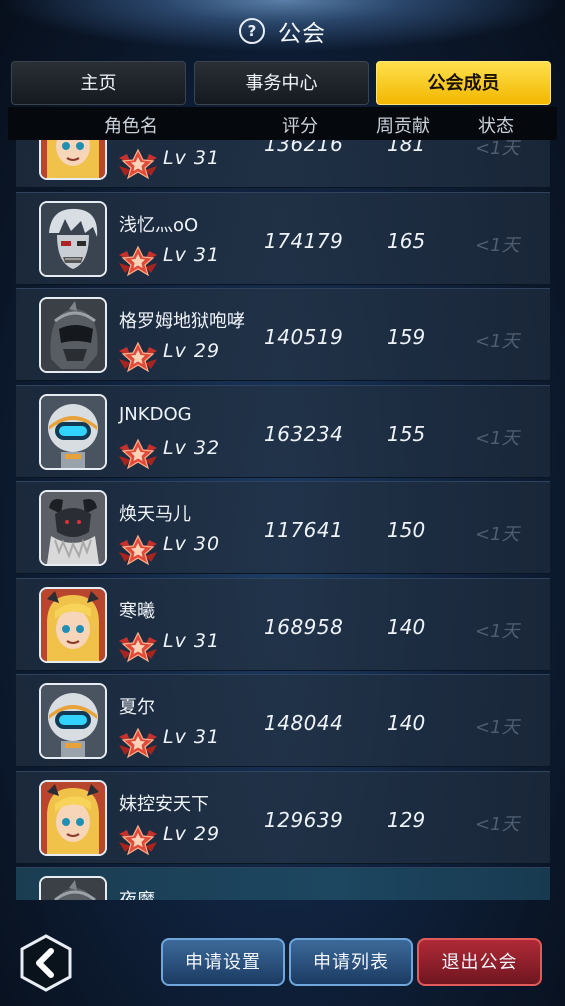  Describe the element at coordinates (304, 626) in the screenshot. I see `member-score: 168958` at that location.